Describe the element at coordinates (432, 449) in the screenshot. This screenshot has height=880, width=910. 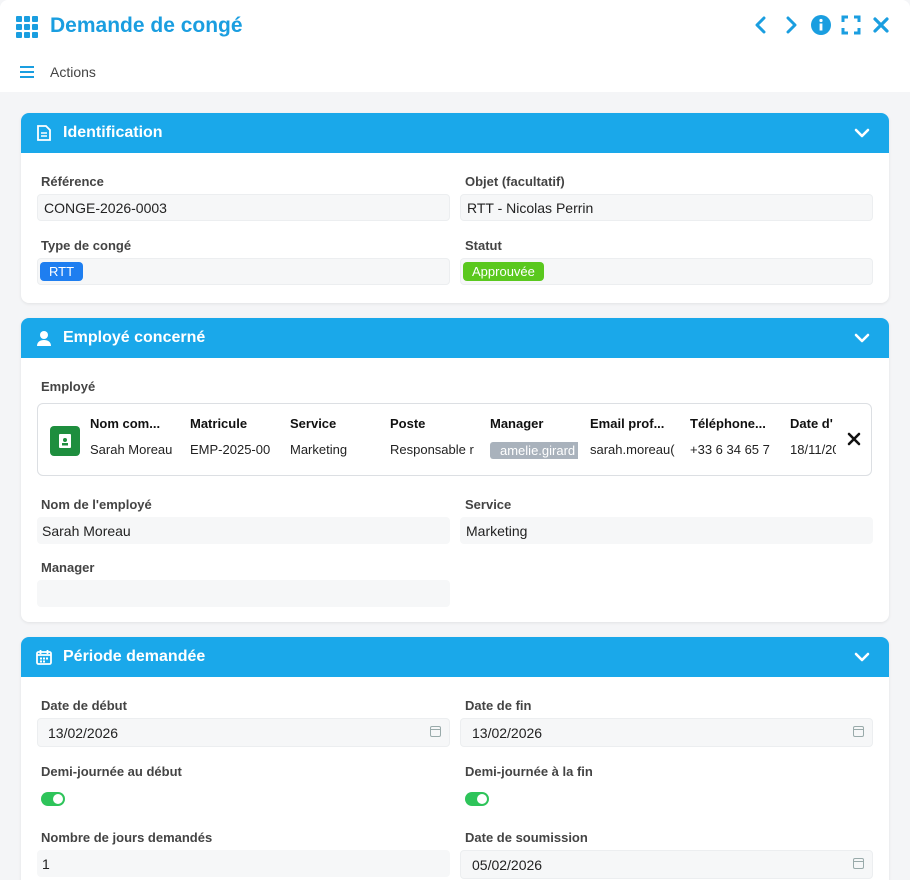
I see `emp-col-value: Responsable r` at that location.